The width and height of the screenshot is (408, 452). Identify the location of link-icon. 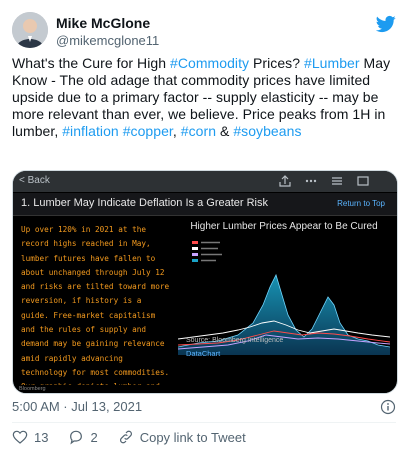
(125, 437).